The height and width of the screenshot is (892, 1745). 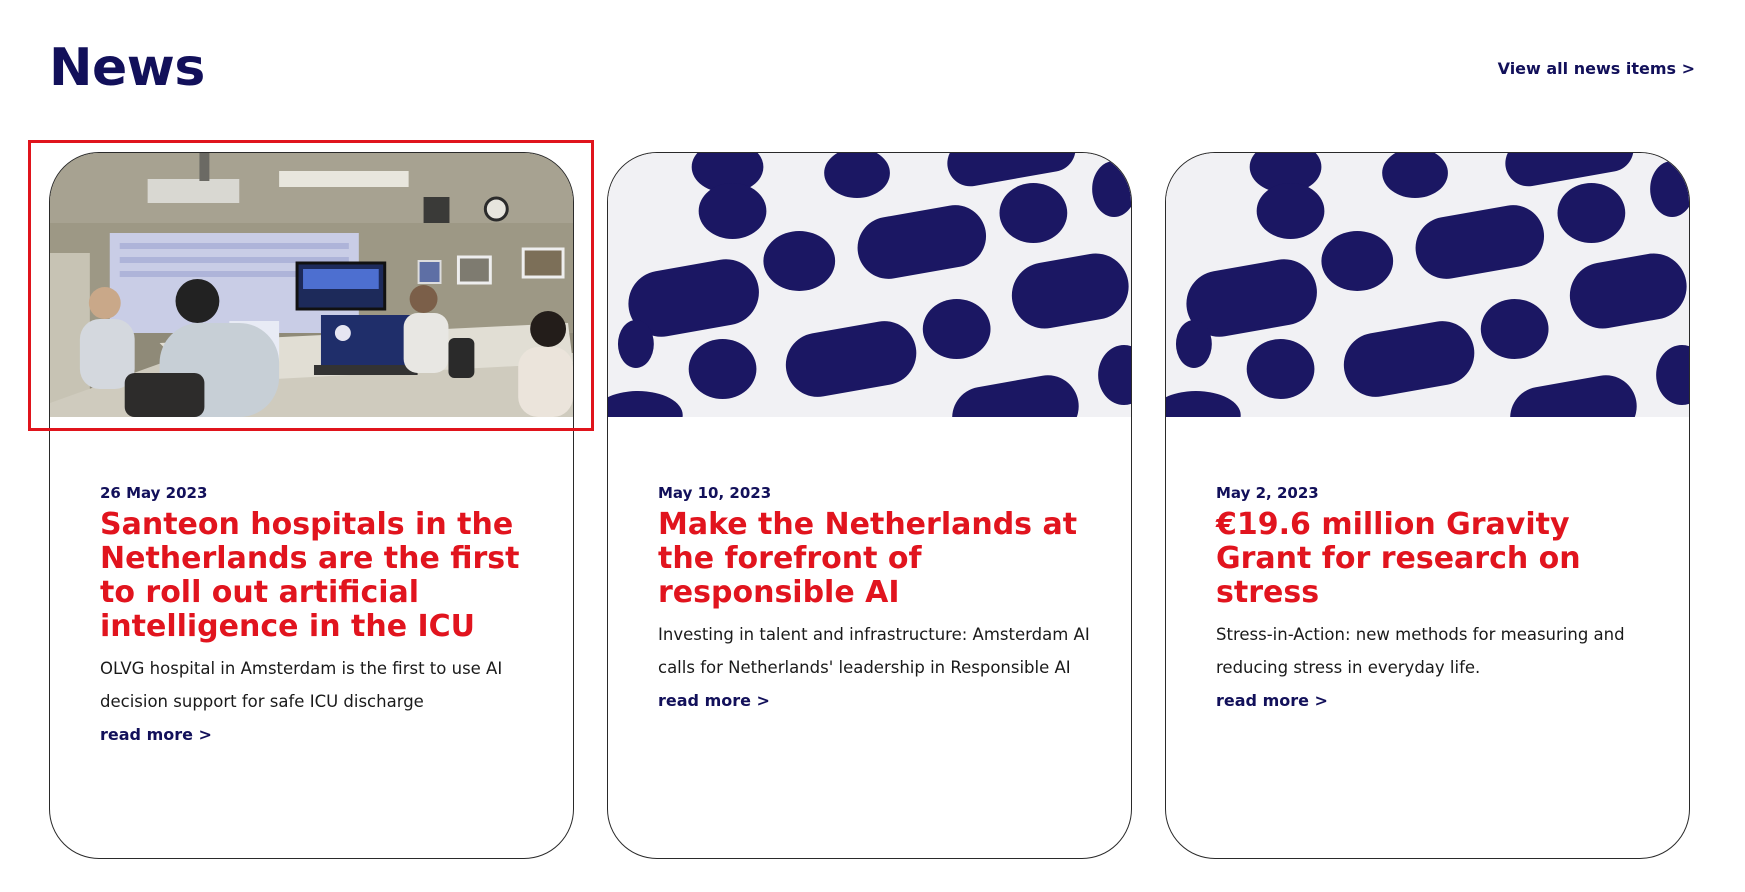 I want to click on view-all-news-link: View all news items >, so click(x=1596, y=69).